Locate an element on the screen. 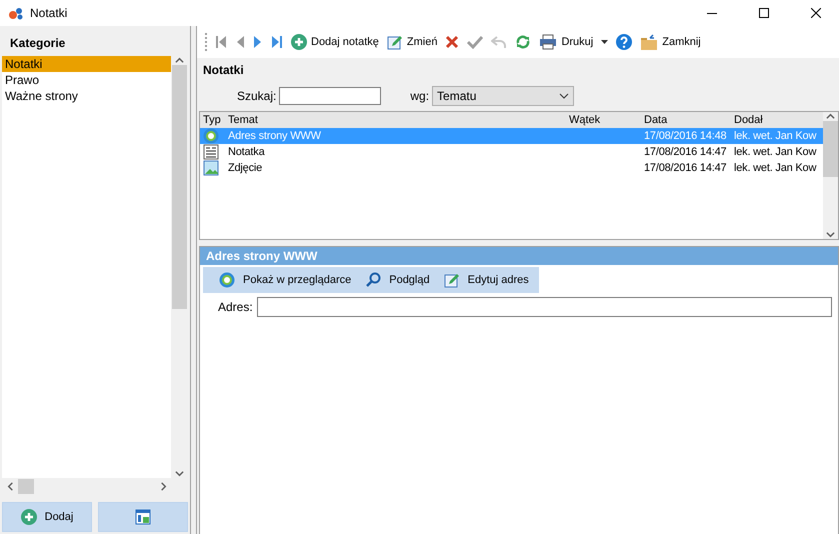 The height and width of the screenshot is (534, 839). address-label: Adres: is located at coordinates (235, 307).